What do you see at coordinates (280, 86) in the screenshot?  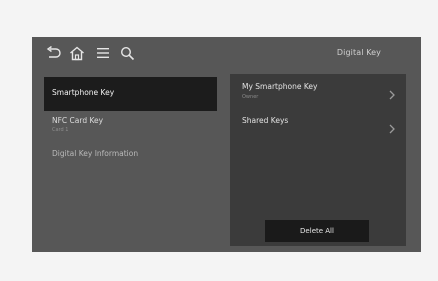 I see `row-label: My Smartphone Key` at bounding box center [280, 86].